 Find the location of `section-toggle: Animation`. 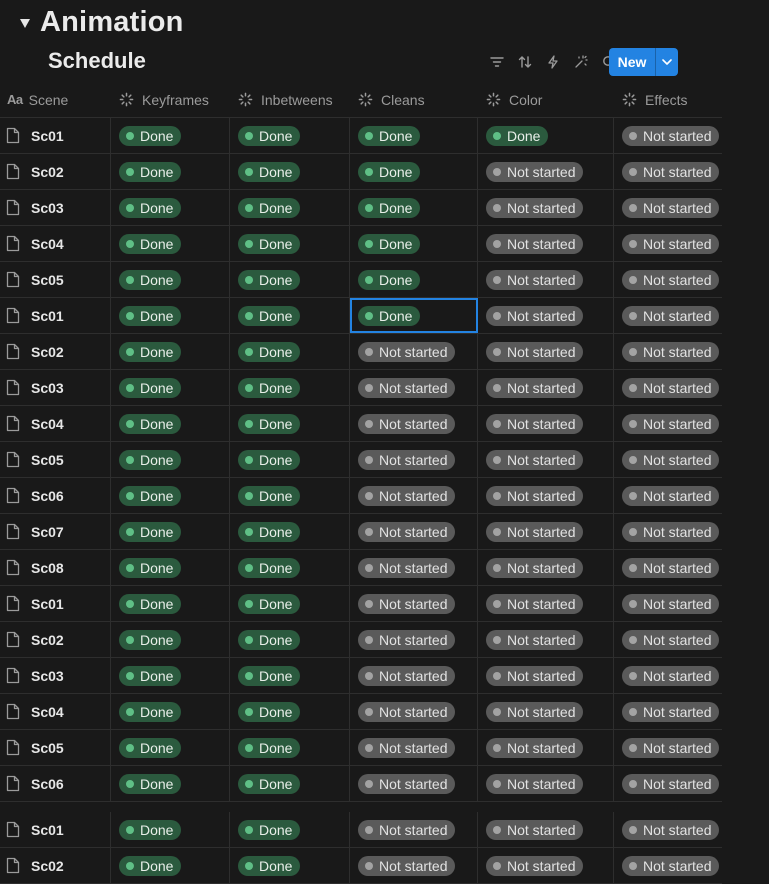

section-toggle: Animation is located at coordinates (102, 22).